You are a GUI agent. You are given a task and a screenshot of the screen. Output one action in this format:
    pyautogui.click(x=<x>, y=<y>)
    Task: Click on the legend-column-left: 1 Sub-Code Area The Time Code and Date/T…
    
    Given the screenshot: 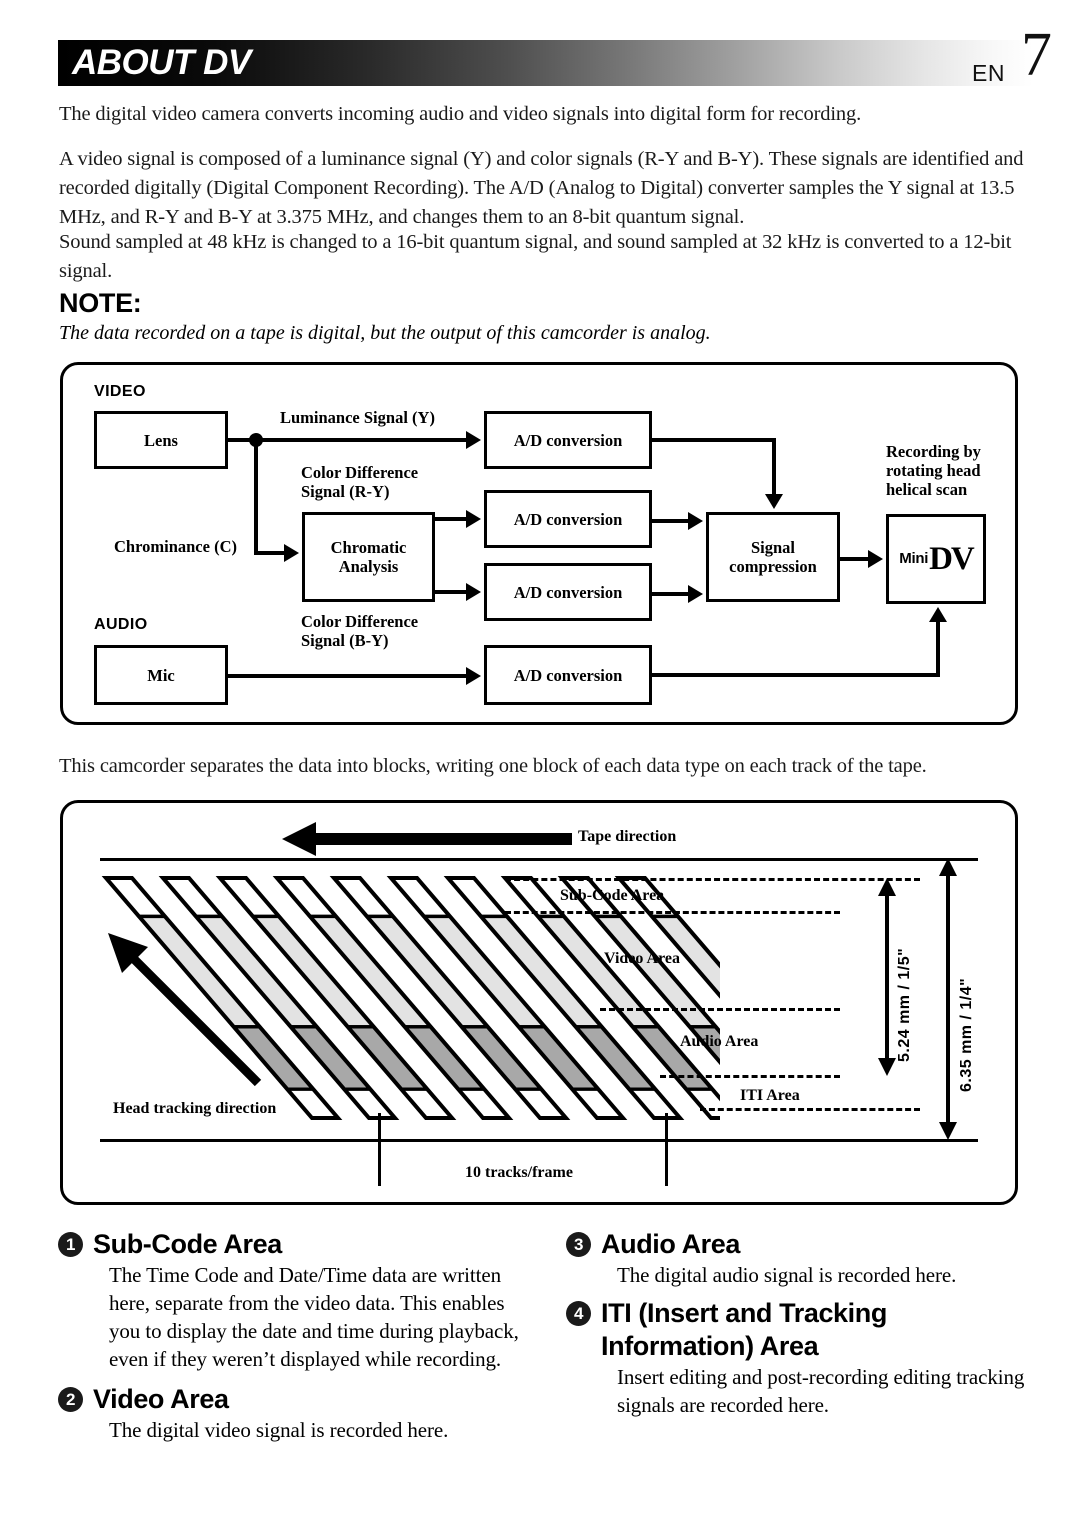 What is the action you would take?
    pyautogui.click(x=298, y=1337)
    